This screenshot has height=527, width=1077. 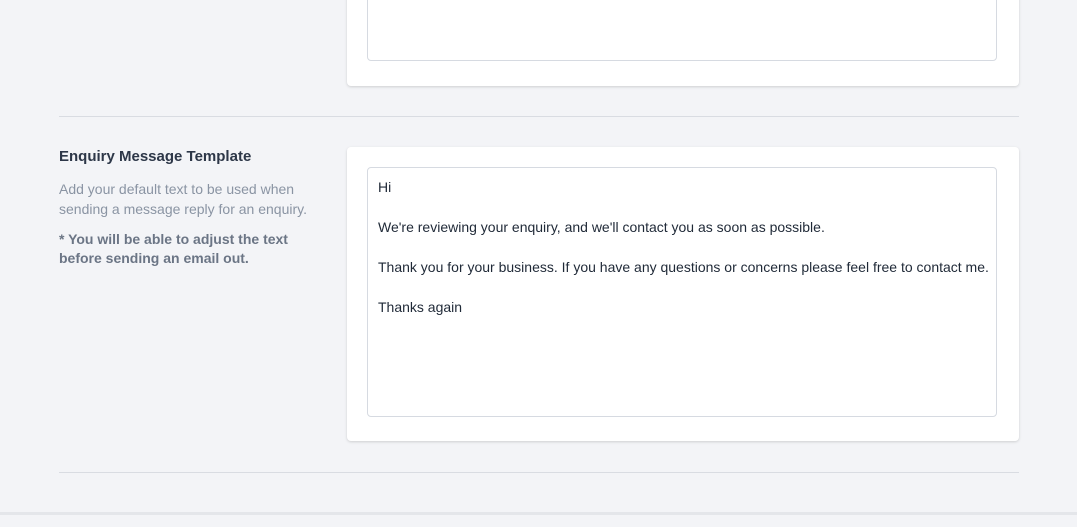 I want to click on template-line: Thanks again, so click(x=420, y=307).